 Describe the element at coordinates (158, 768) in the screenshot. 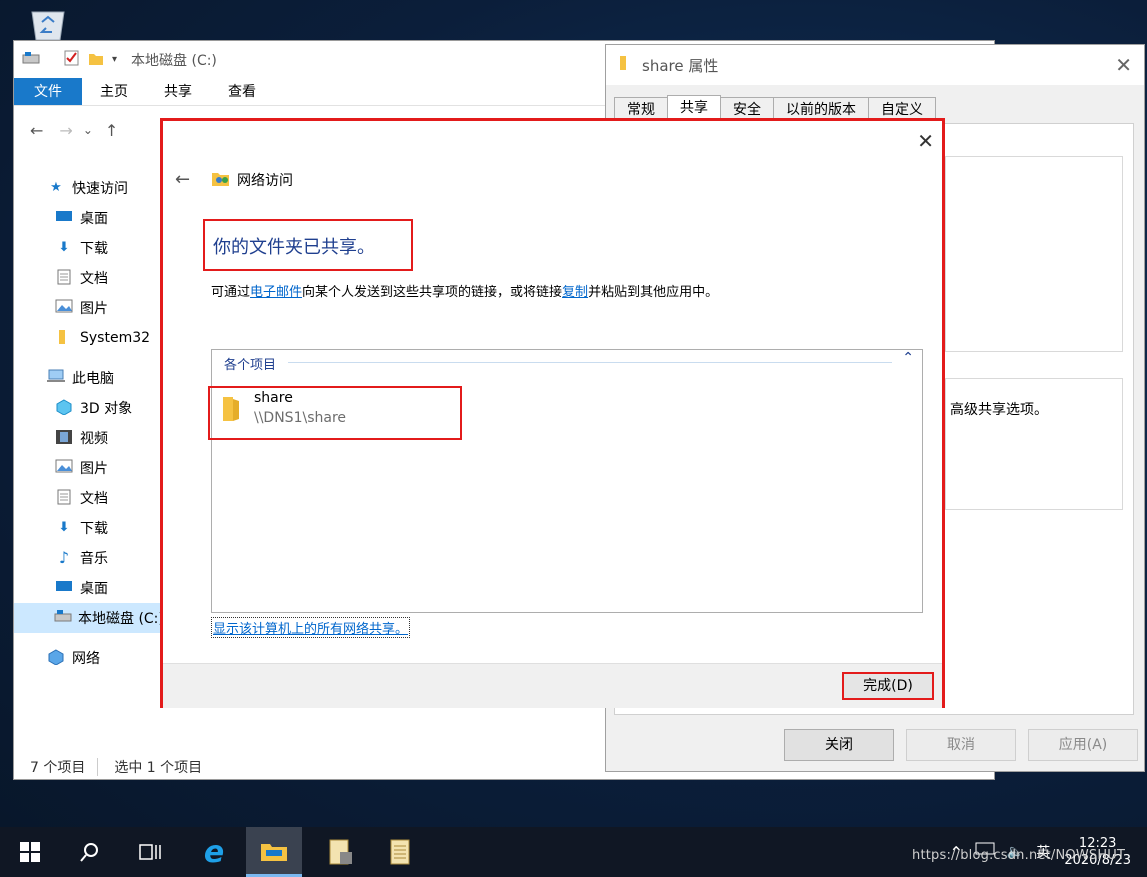

I see `selected-count: 选中 1 个项目` at that location.